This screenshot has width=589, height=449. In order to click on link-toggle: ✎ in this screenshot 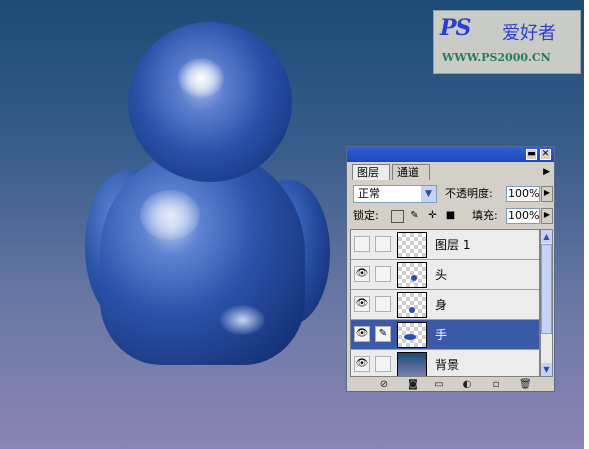, I will do `click(383, 334)`.